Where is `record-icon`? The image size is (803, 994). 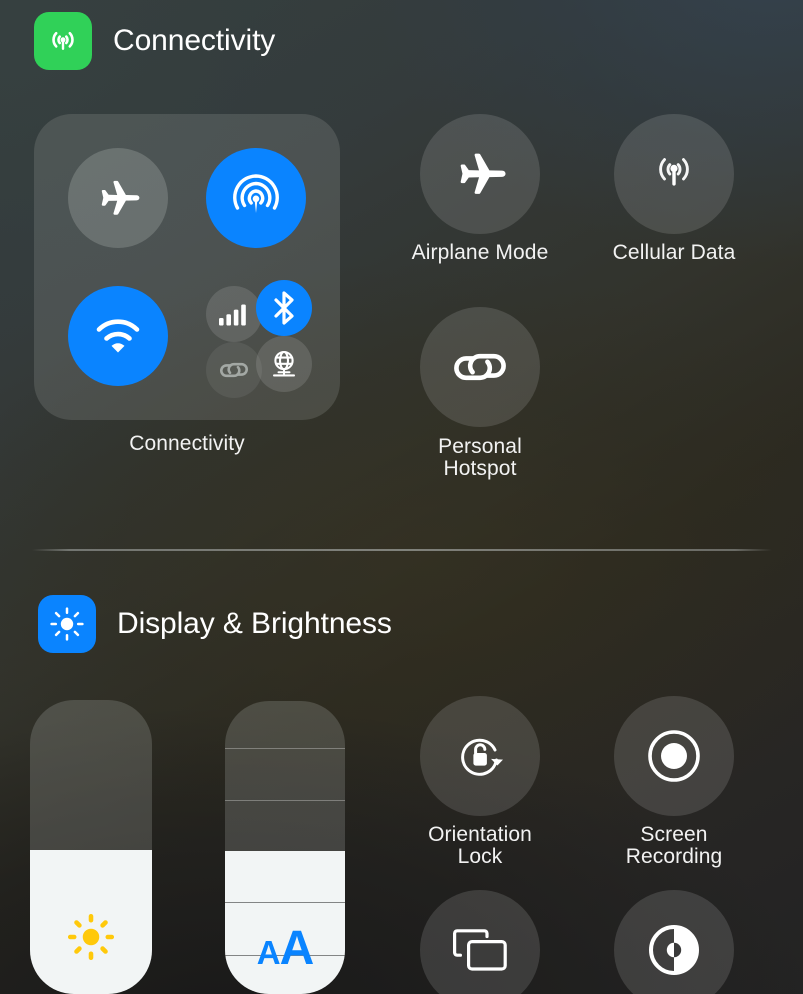 record-icon is located at coordinates (674, 756).